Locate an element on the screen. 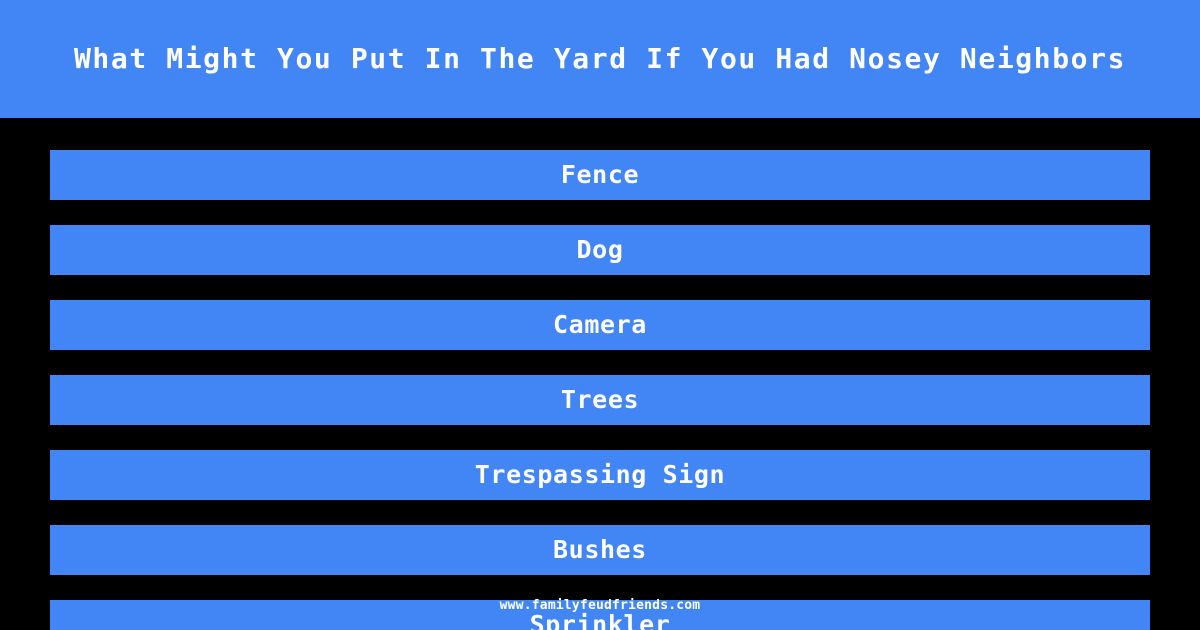  answer-row: Fence is located at coordinates (600, 175).